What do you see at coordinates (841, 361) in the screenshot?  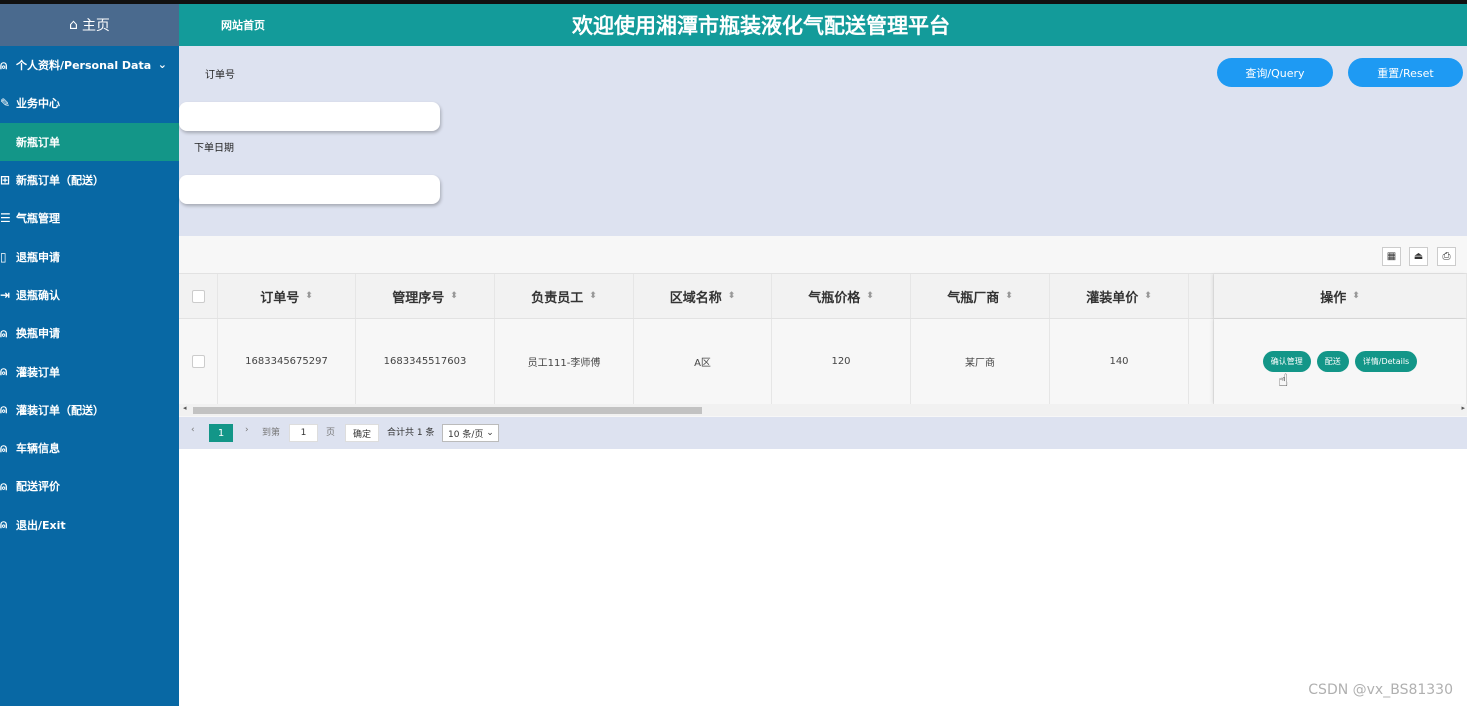 I see `table-cell: 120` at bounding box center [841, 361].